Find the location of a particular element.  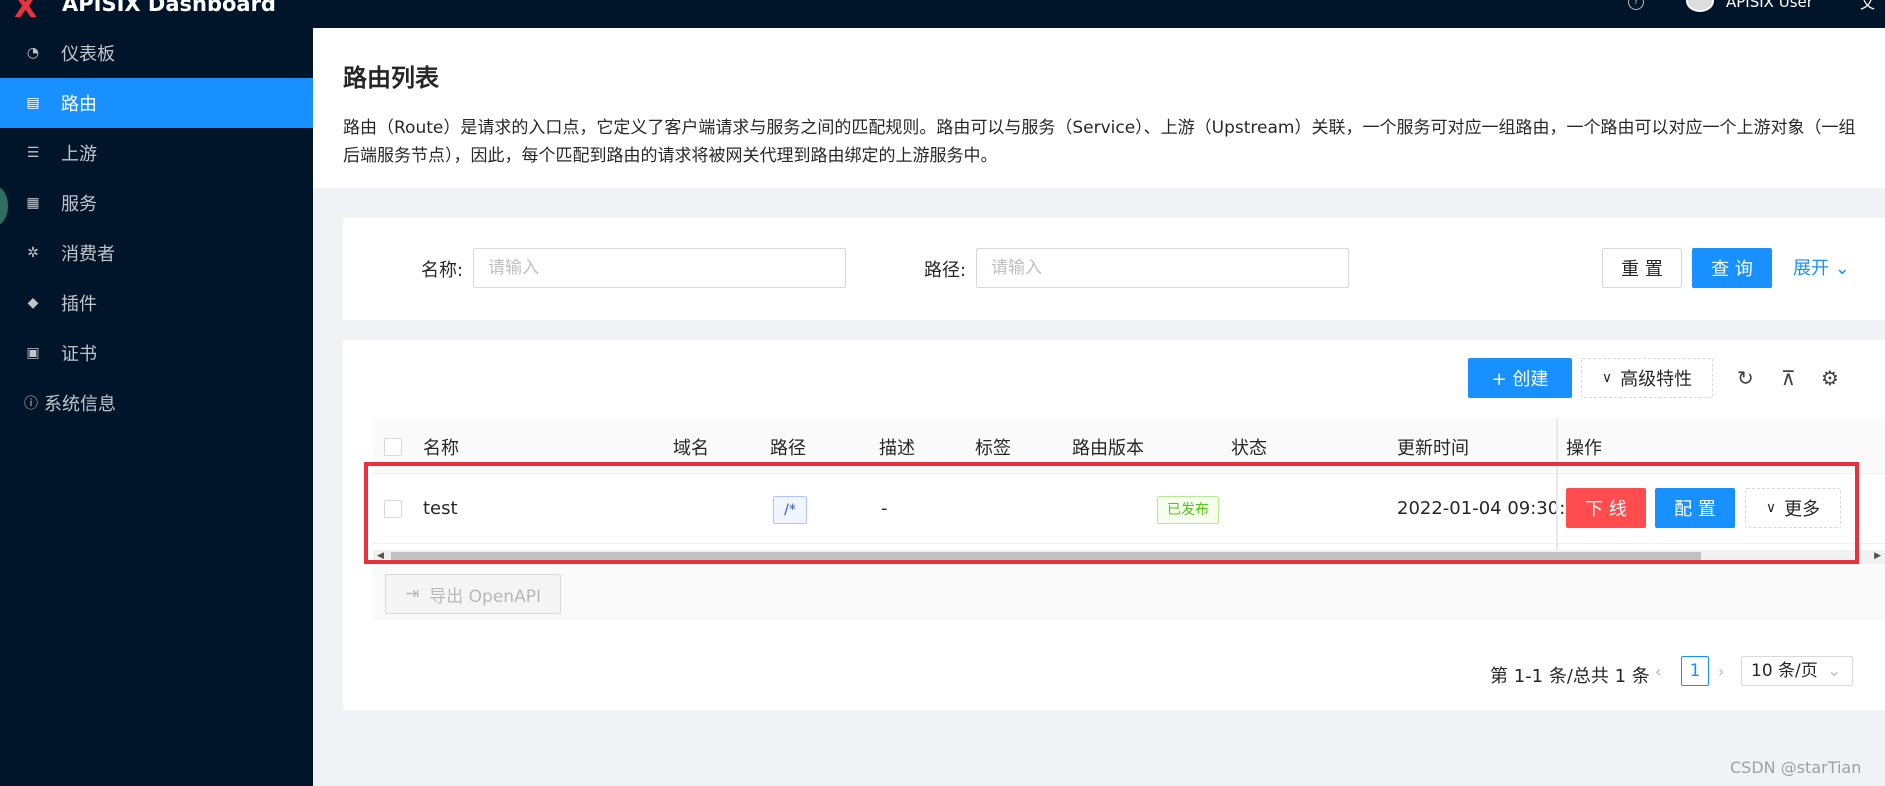

path-search-input is located at coordinates (1162, 268).